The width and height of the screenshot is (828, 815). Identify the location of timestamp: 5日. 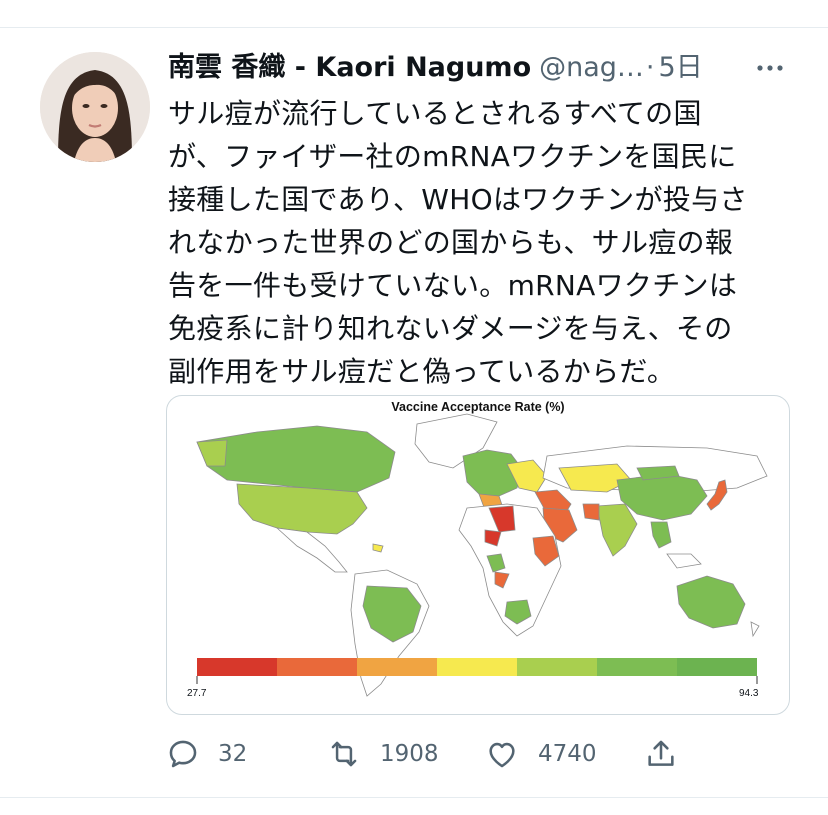
(681, 67).